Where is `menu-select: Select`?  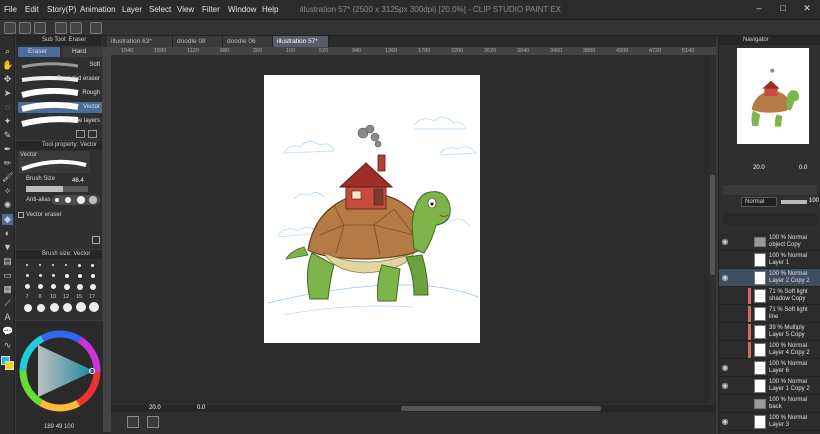 menu-select: Select is located at coordinates (160, 9).